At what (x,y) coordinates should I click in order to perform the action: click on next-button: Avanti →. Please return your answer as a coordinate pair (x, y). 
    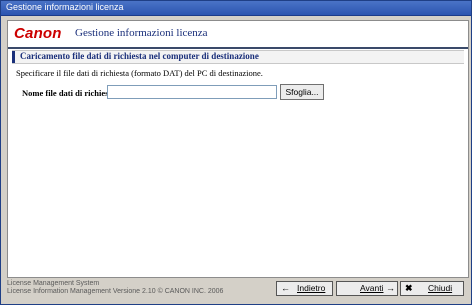
    Looking at the image, I should click on (367, 288).